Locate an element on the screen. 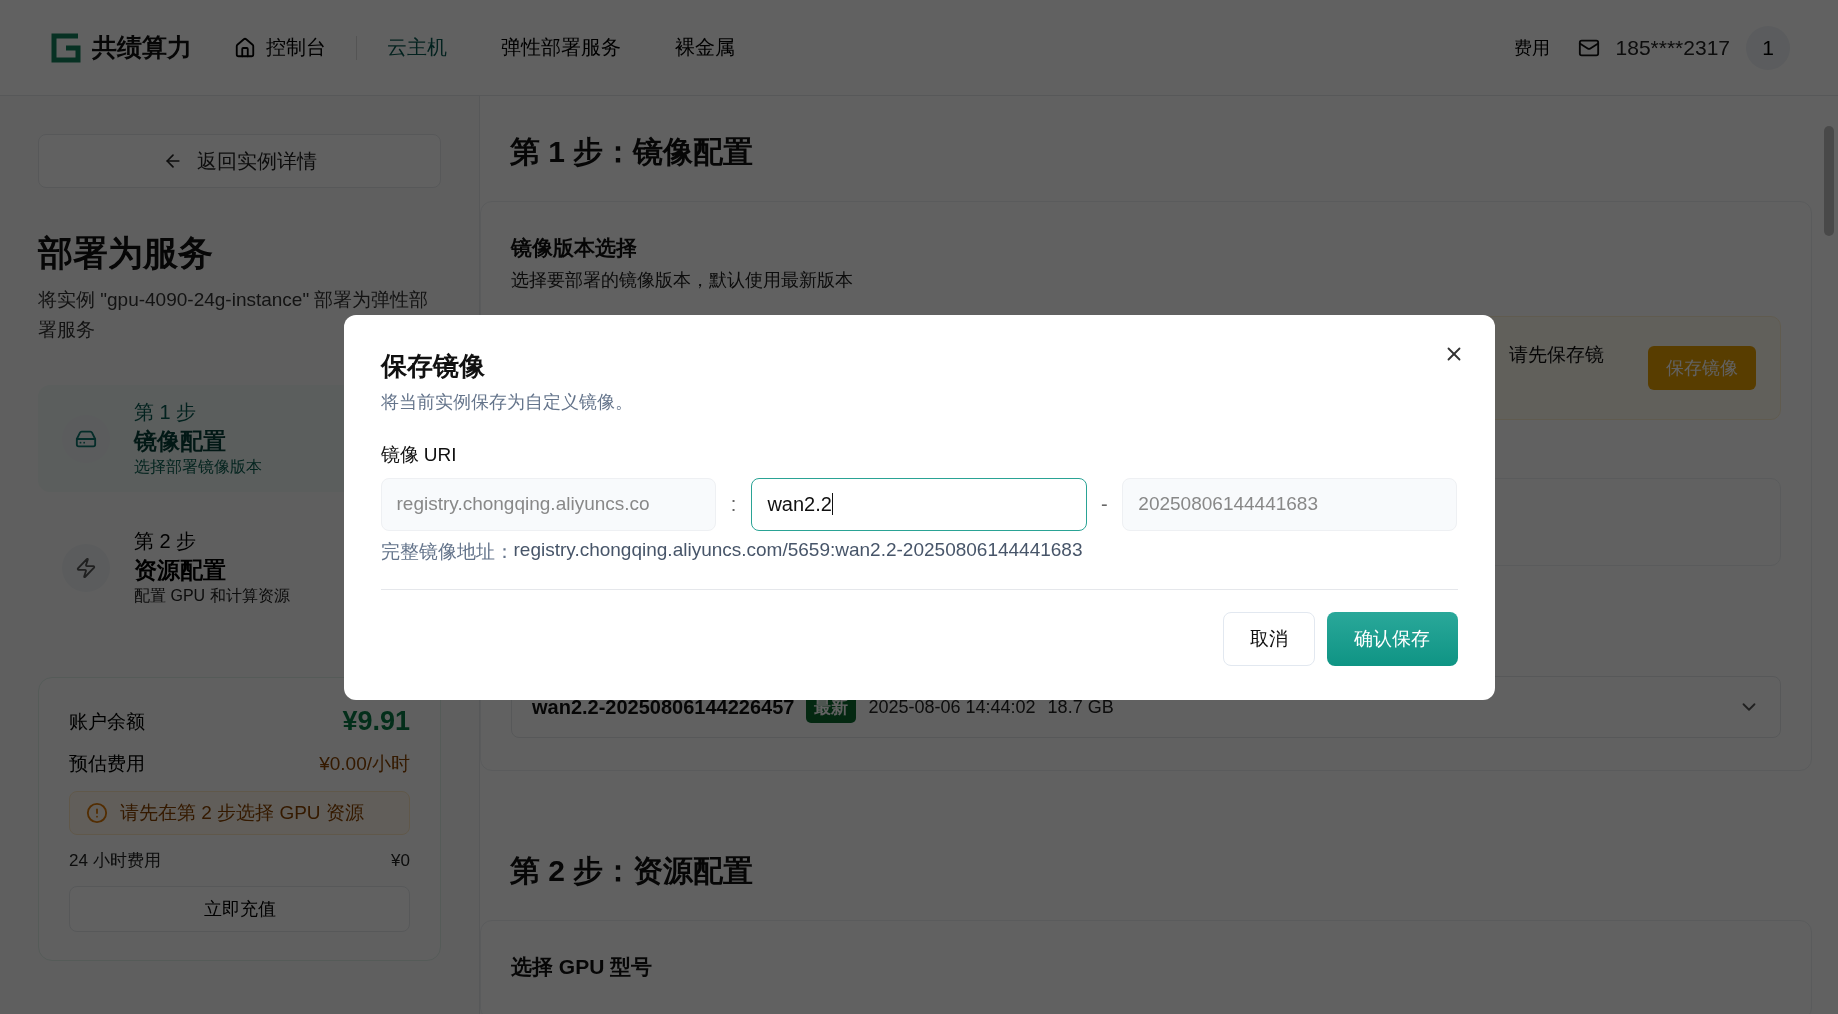 The image size is (1838, 1014). nav-link: 裸金属 is located at coordinates (705, 47).